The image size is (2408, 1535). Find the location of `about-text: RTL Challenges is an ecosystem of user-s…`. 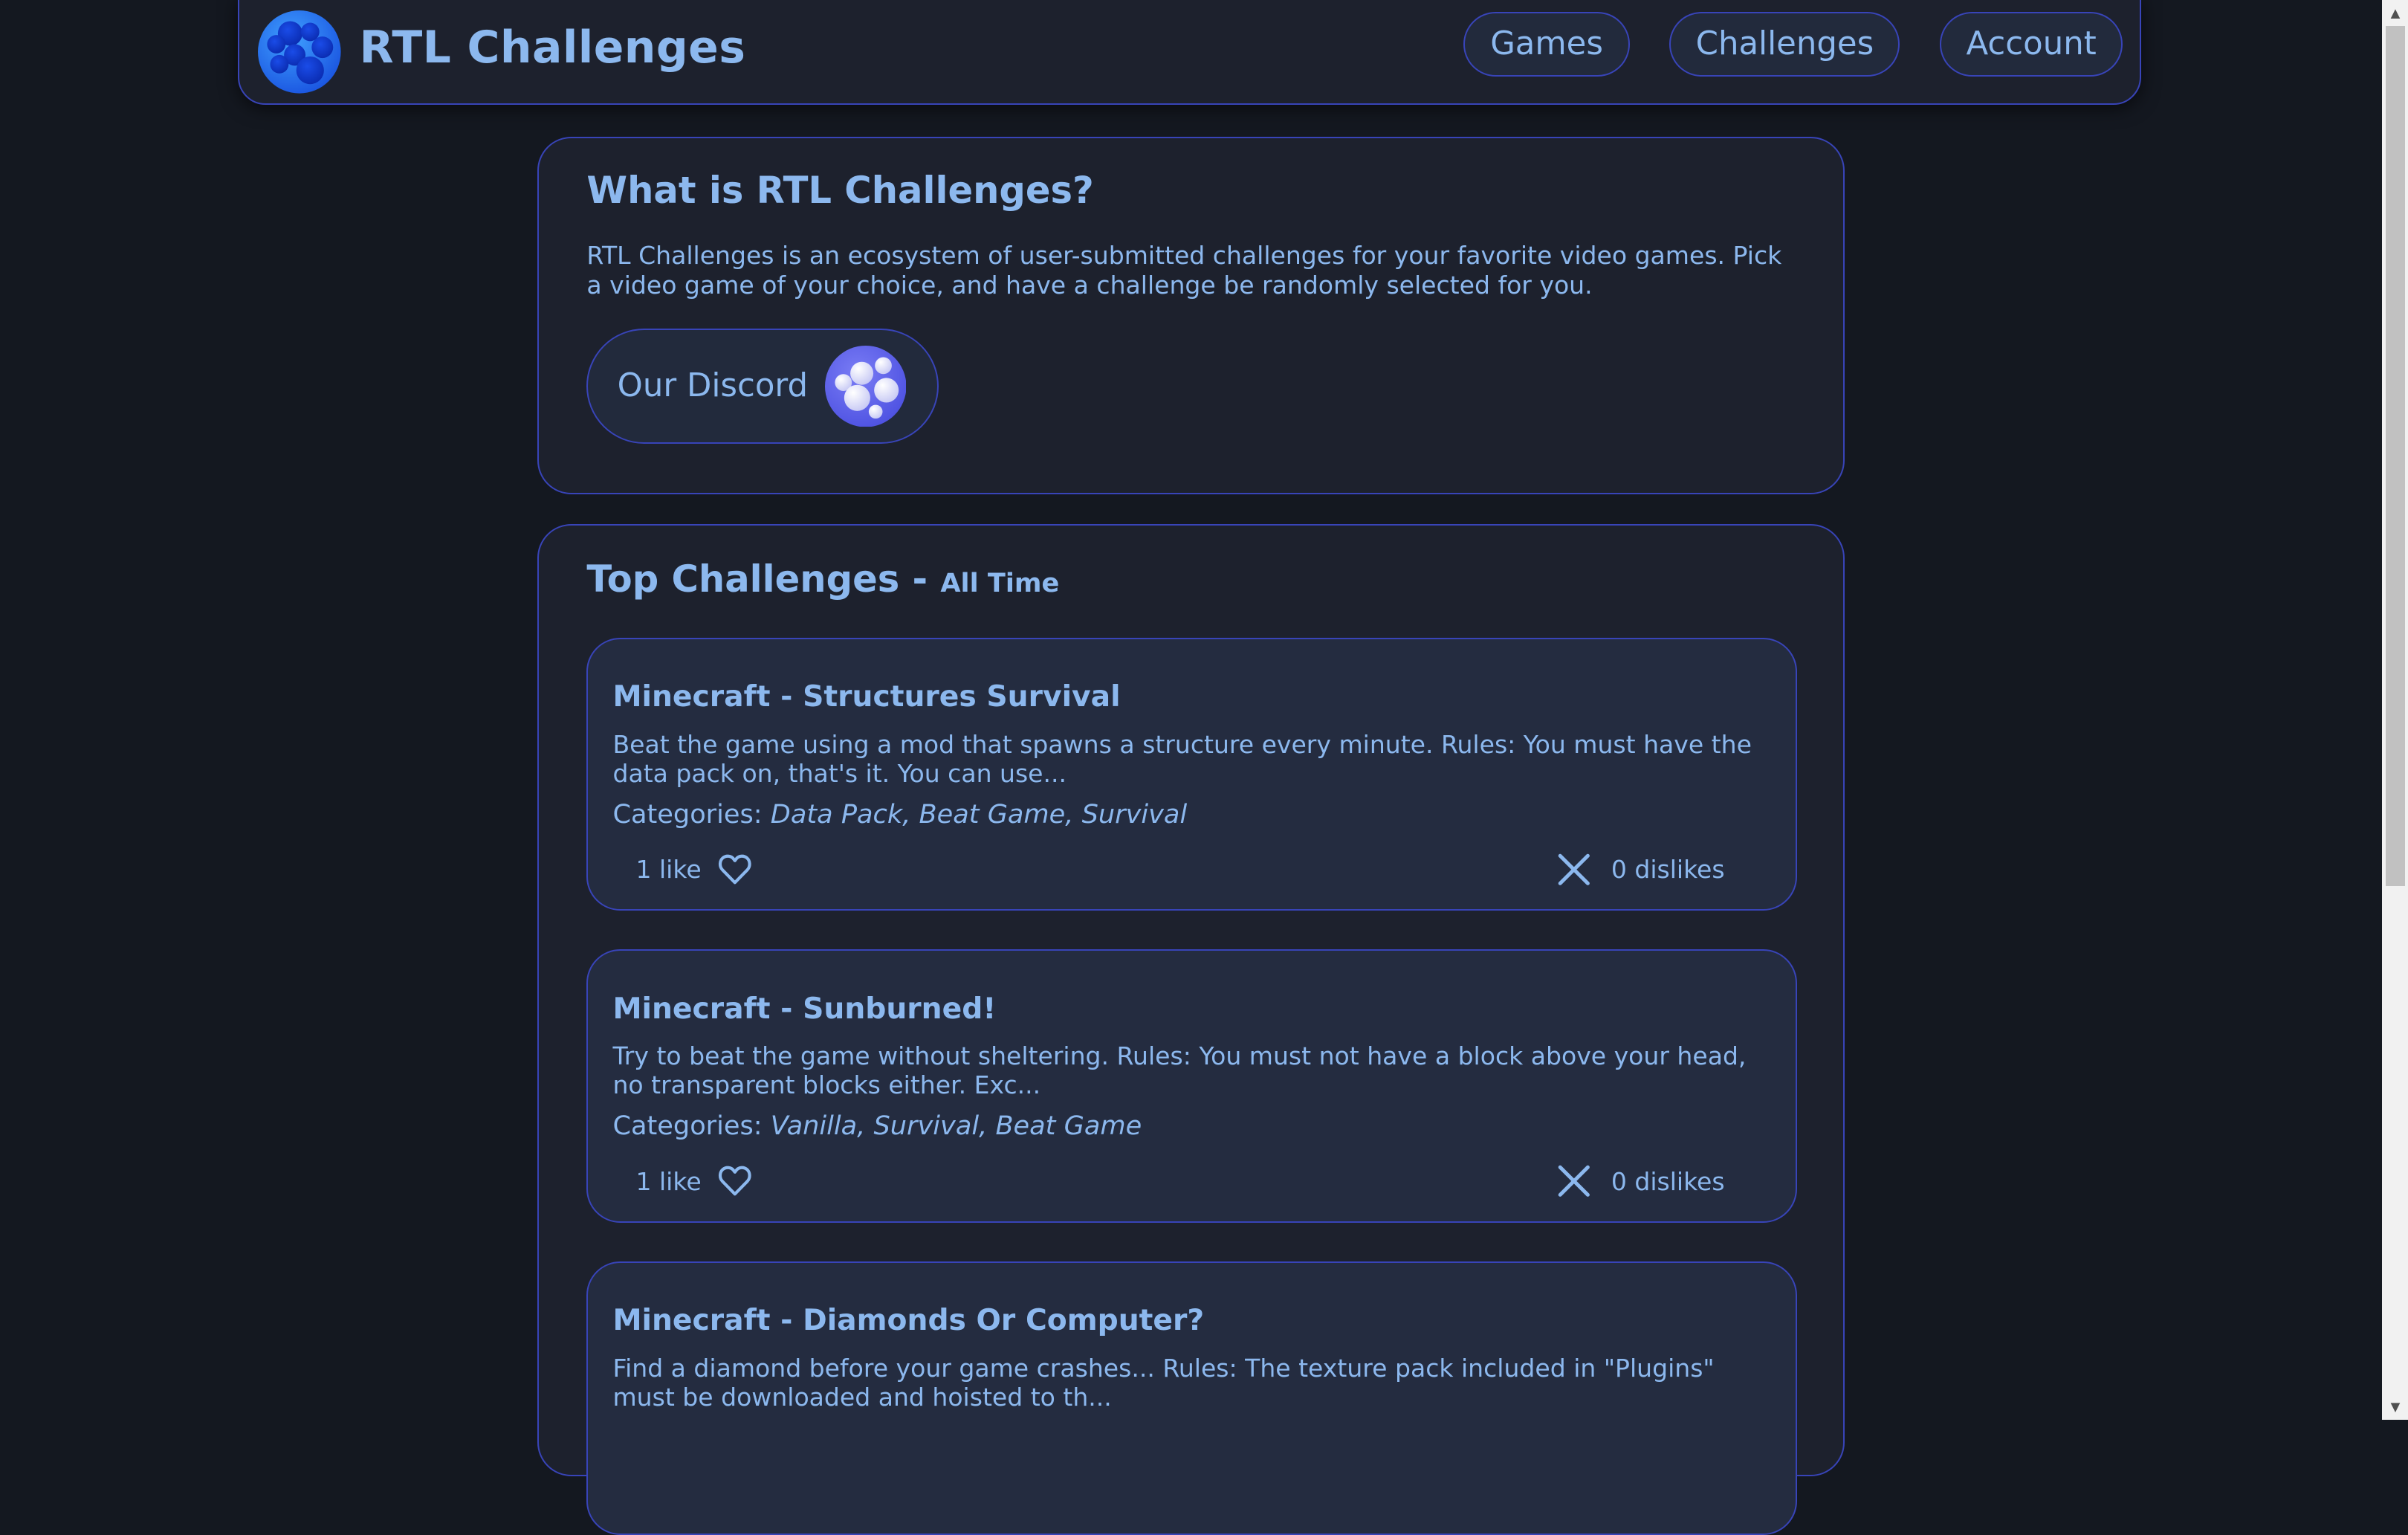

about-text: RTL Challenges is an ecosystem of user-s… is located at coordinates (1184, 270).